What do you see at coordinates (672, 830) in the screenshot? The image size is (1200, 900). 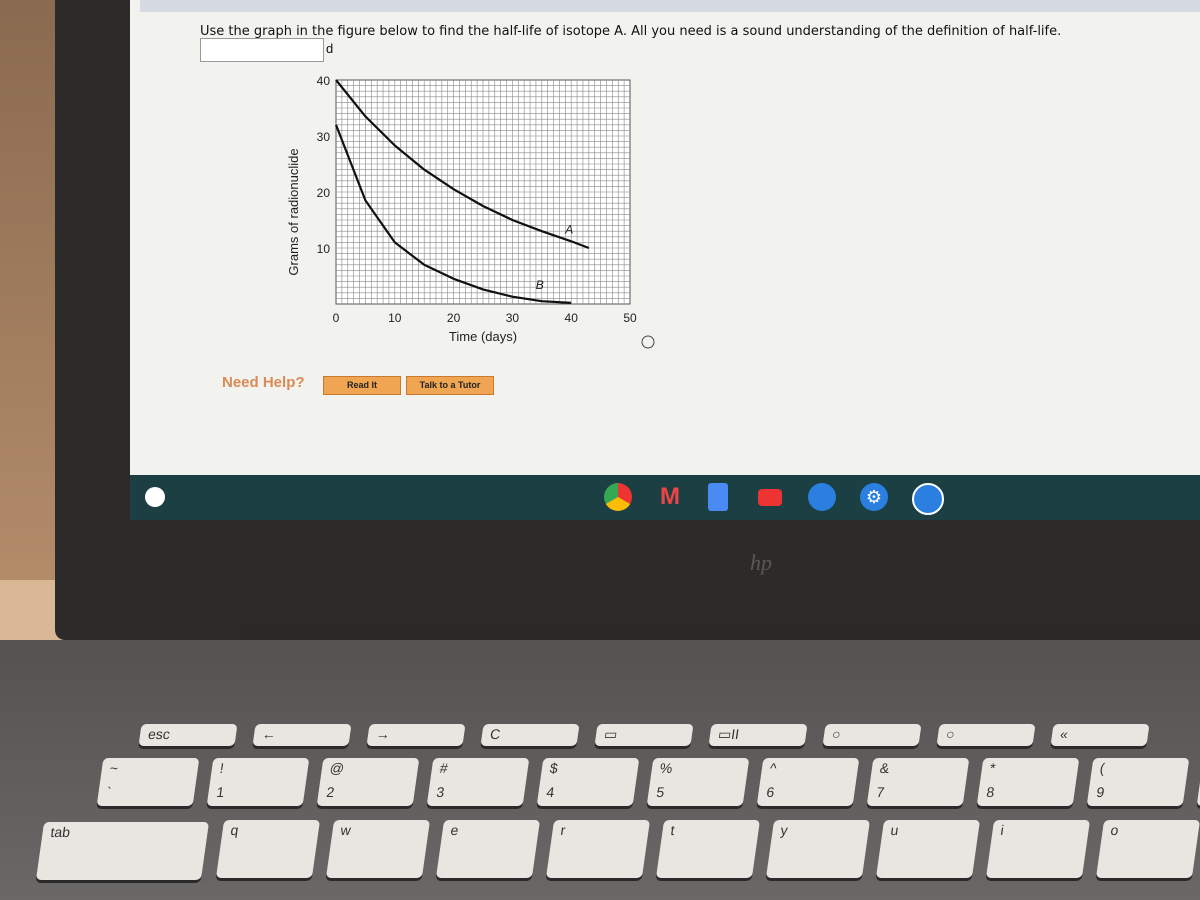 I see `key-label: t` at bounding box center [672, 830].